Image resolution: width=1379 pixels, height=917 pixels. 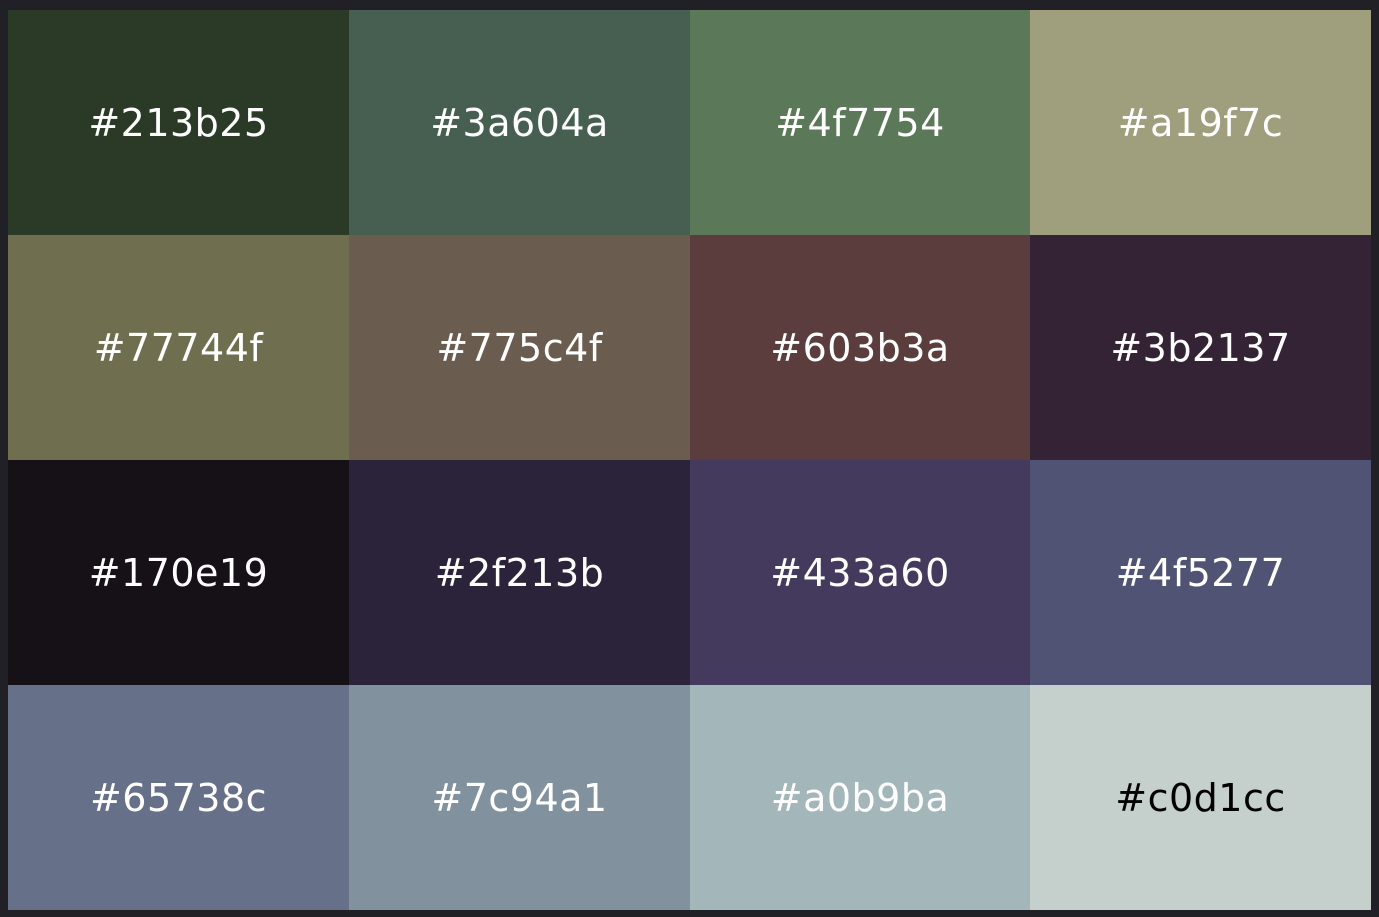 I want to click on color-swatch: #a19f7c, so click(x=1200, y=122).